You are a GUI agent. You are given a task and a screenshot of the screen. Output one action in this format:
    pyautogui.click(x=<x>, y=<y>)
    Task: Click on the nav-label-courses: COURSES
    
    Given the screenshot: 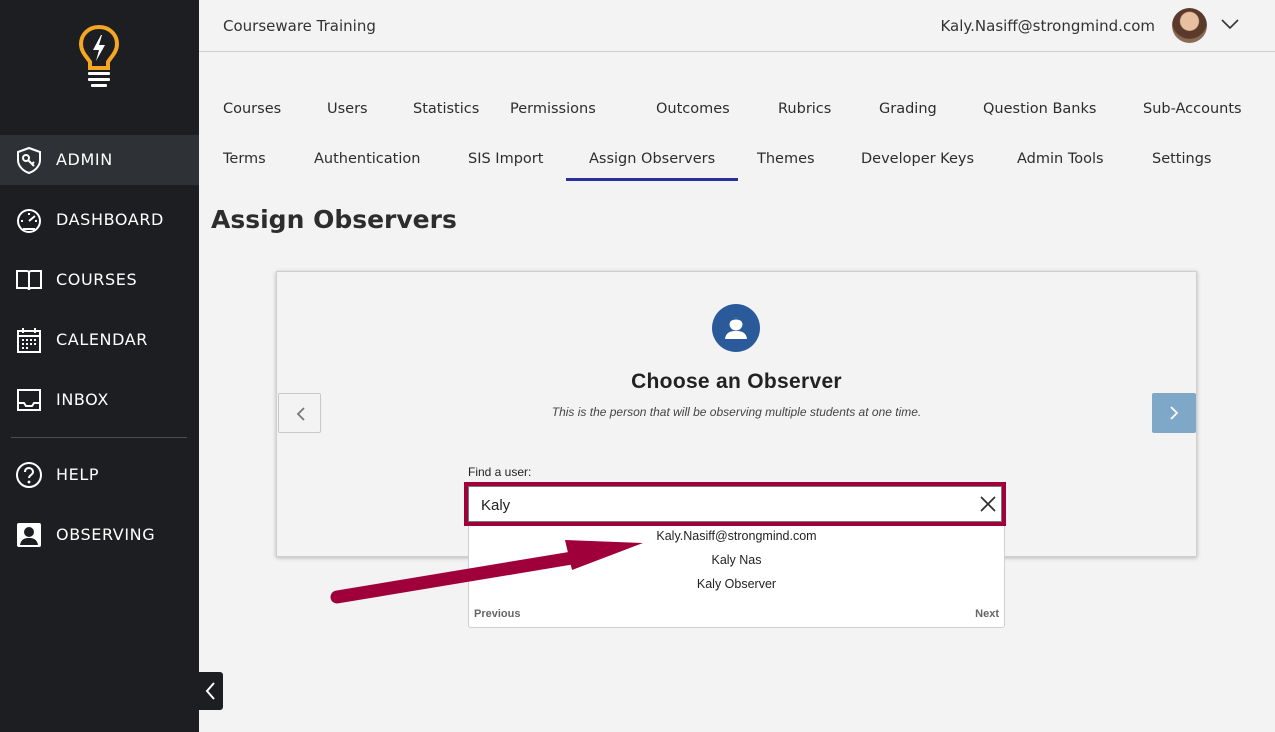 What is the action you would take?
    pyautogui.click(x=97, y=279)
    